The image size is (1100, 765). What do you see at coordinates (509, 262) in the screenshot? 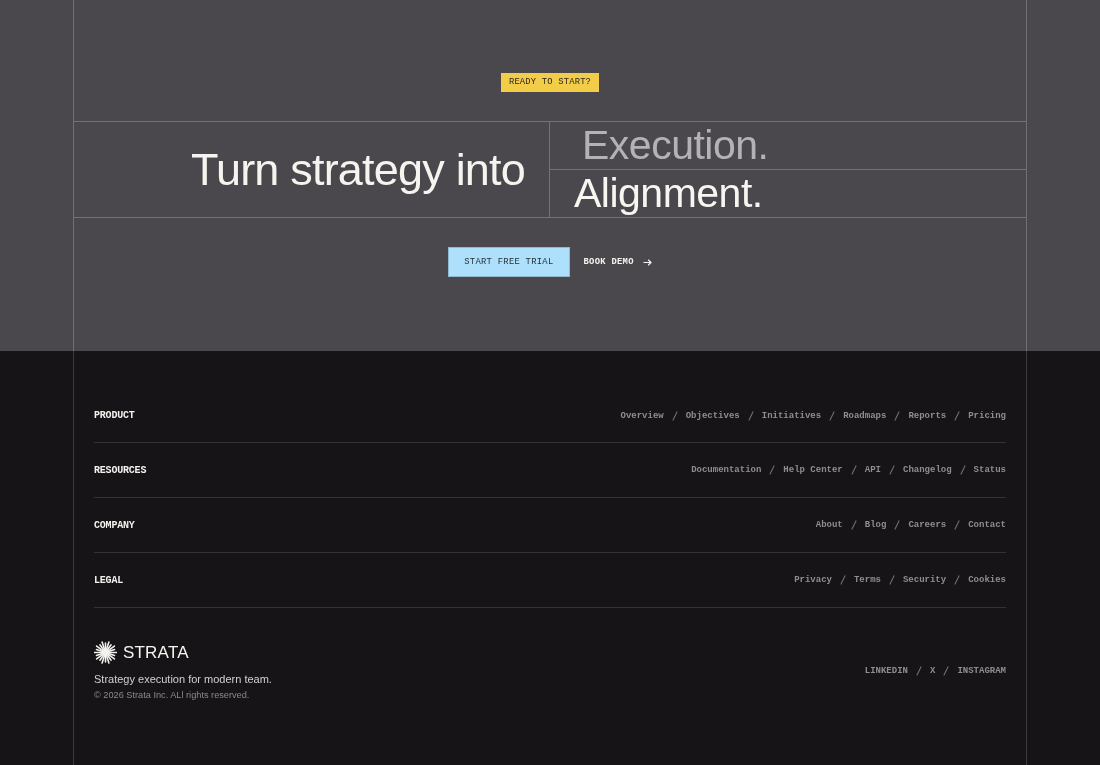
I see `start-trial-button: START FREE TRIAL` at bounding box center [509, 262].